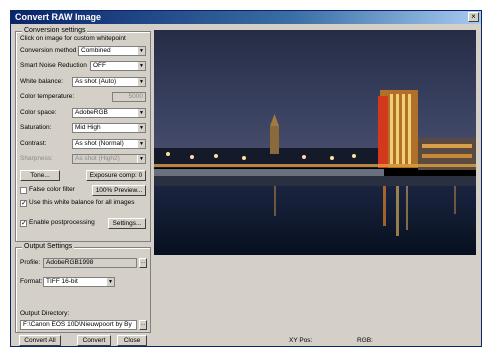  I want to click on saturation-label: Saturation:, so click(36, 127).